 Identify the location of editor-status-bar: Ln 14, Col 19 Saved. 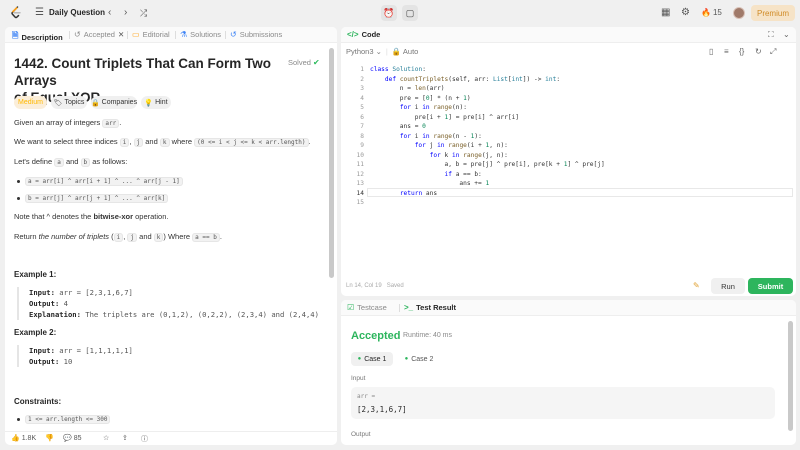
(375, 286).